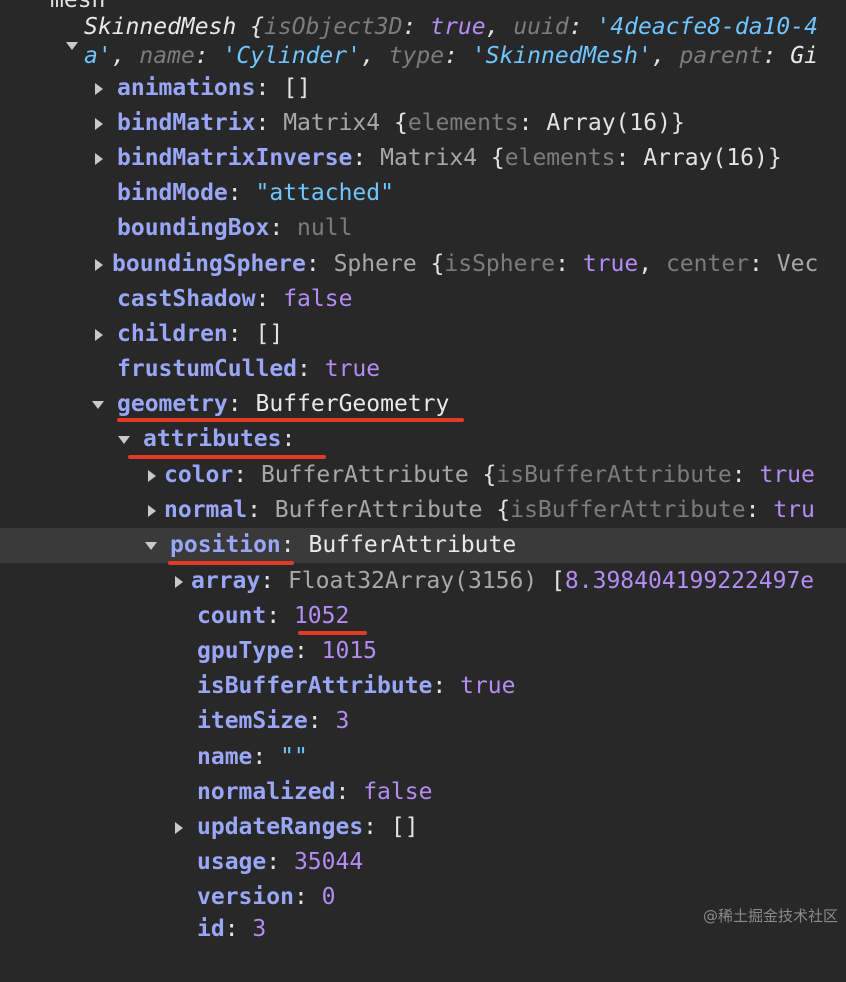 This screenshot has height=982, width=846. I want to click on prop-row-boundingbox: boundingBox: null, so click(176, 228).